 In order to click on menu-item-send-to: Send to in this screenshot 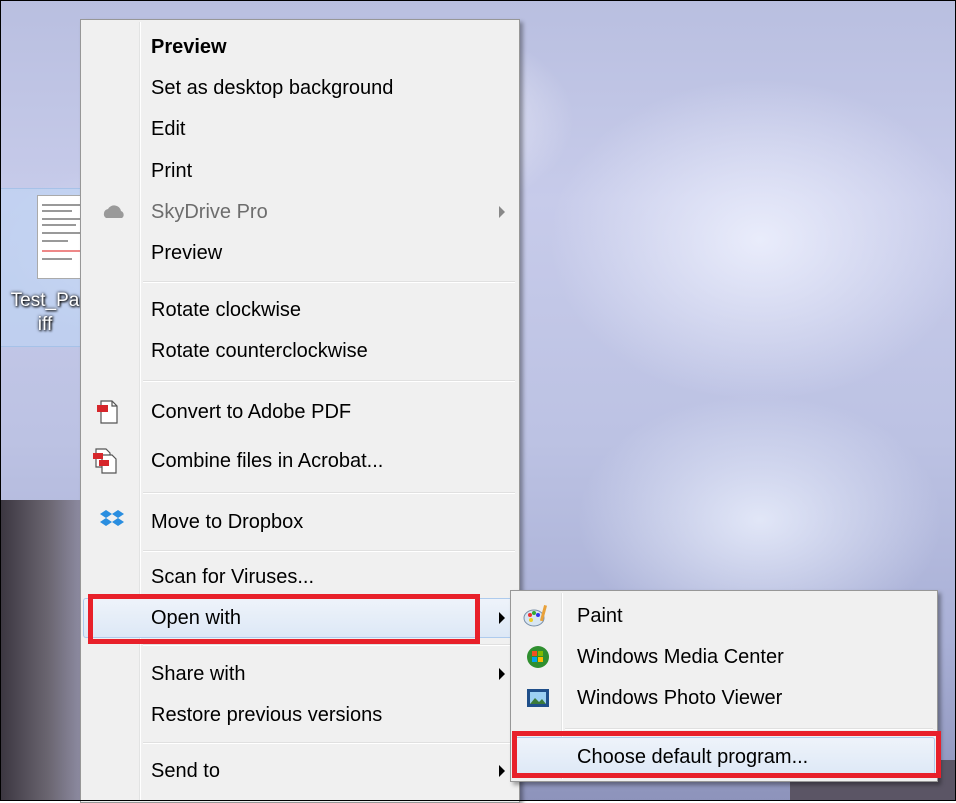, I will do `click(300, 771)`.